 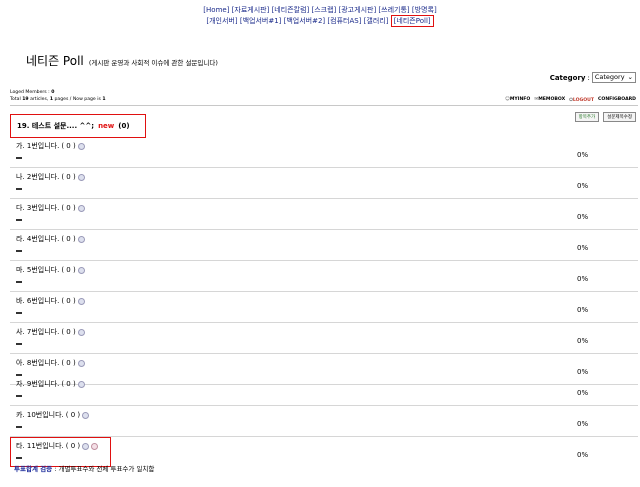 What do you see at coordinates (50, 301) in the screenshot?
I see `poll-option-label: 바. 6번입니다.( 0 )` at bounding box center [50, 301].